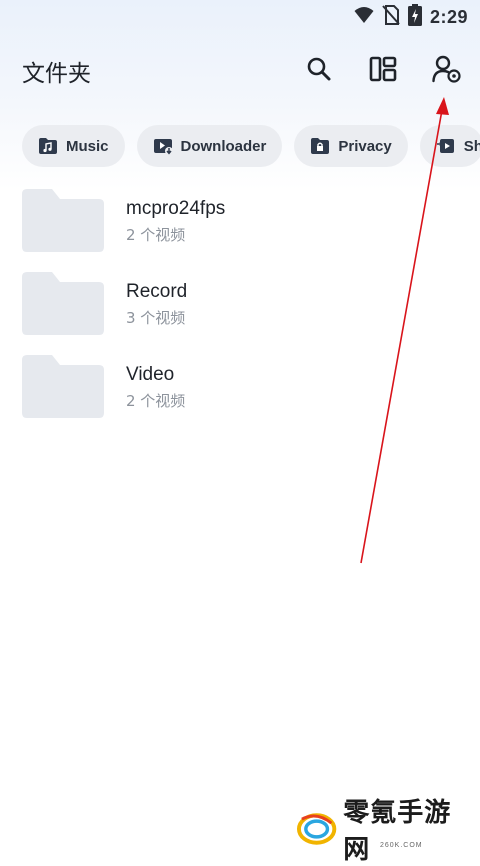 This screenshot has width=480, height=866. What do you see at coordinates (240, 227) in the screenshot?
I see `list-item: mcpro24fps 2 个视频` at bounding box center [240, 227].